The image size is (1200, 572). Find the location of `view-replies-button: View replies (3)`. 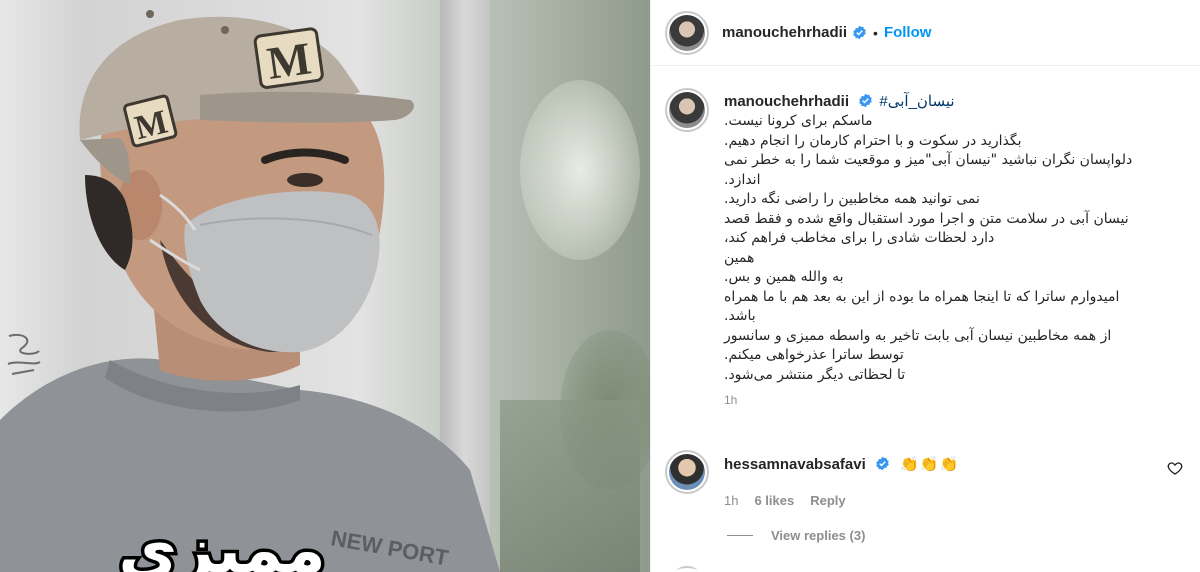

view-replies-button: View replies (3) is located at coordinates (796, 535).